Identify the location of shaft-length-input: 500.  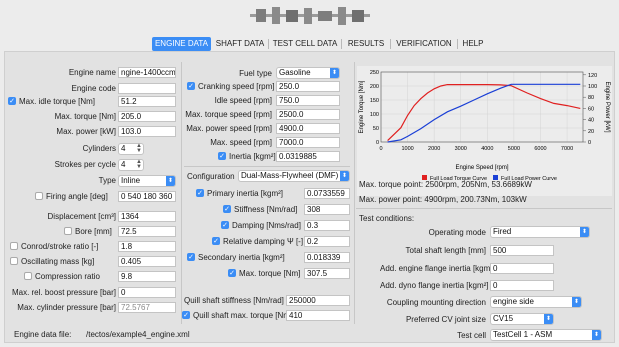
(522, 250).